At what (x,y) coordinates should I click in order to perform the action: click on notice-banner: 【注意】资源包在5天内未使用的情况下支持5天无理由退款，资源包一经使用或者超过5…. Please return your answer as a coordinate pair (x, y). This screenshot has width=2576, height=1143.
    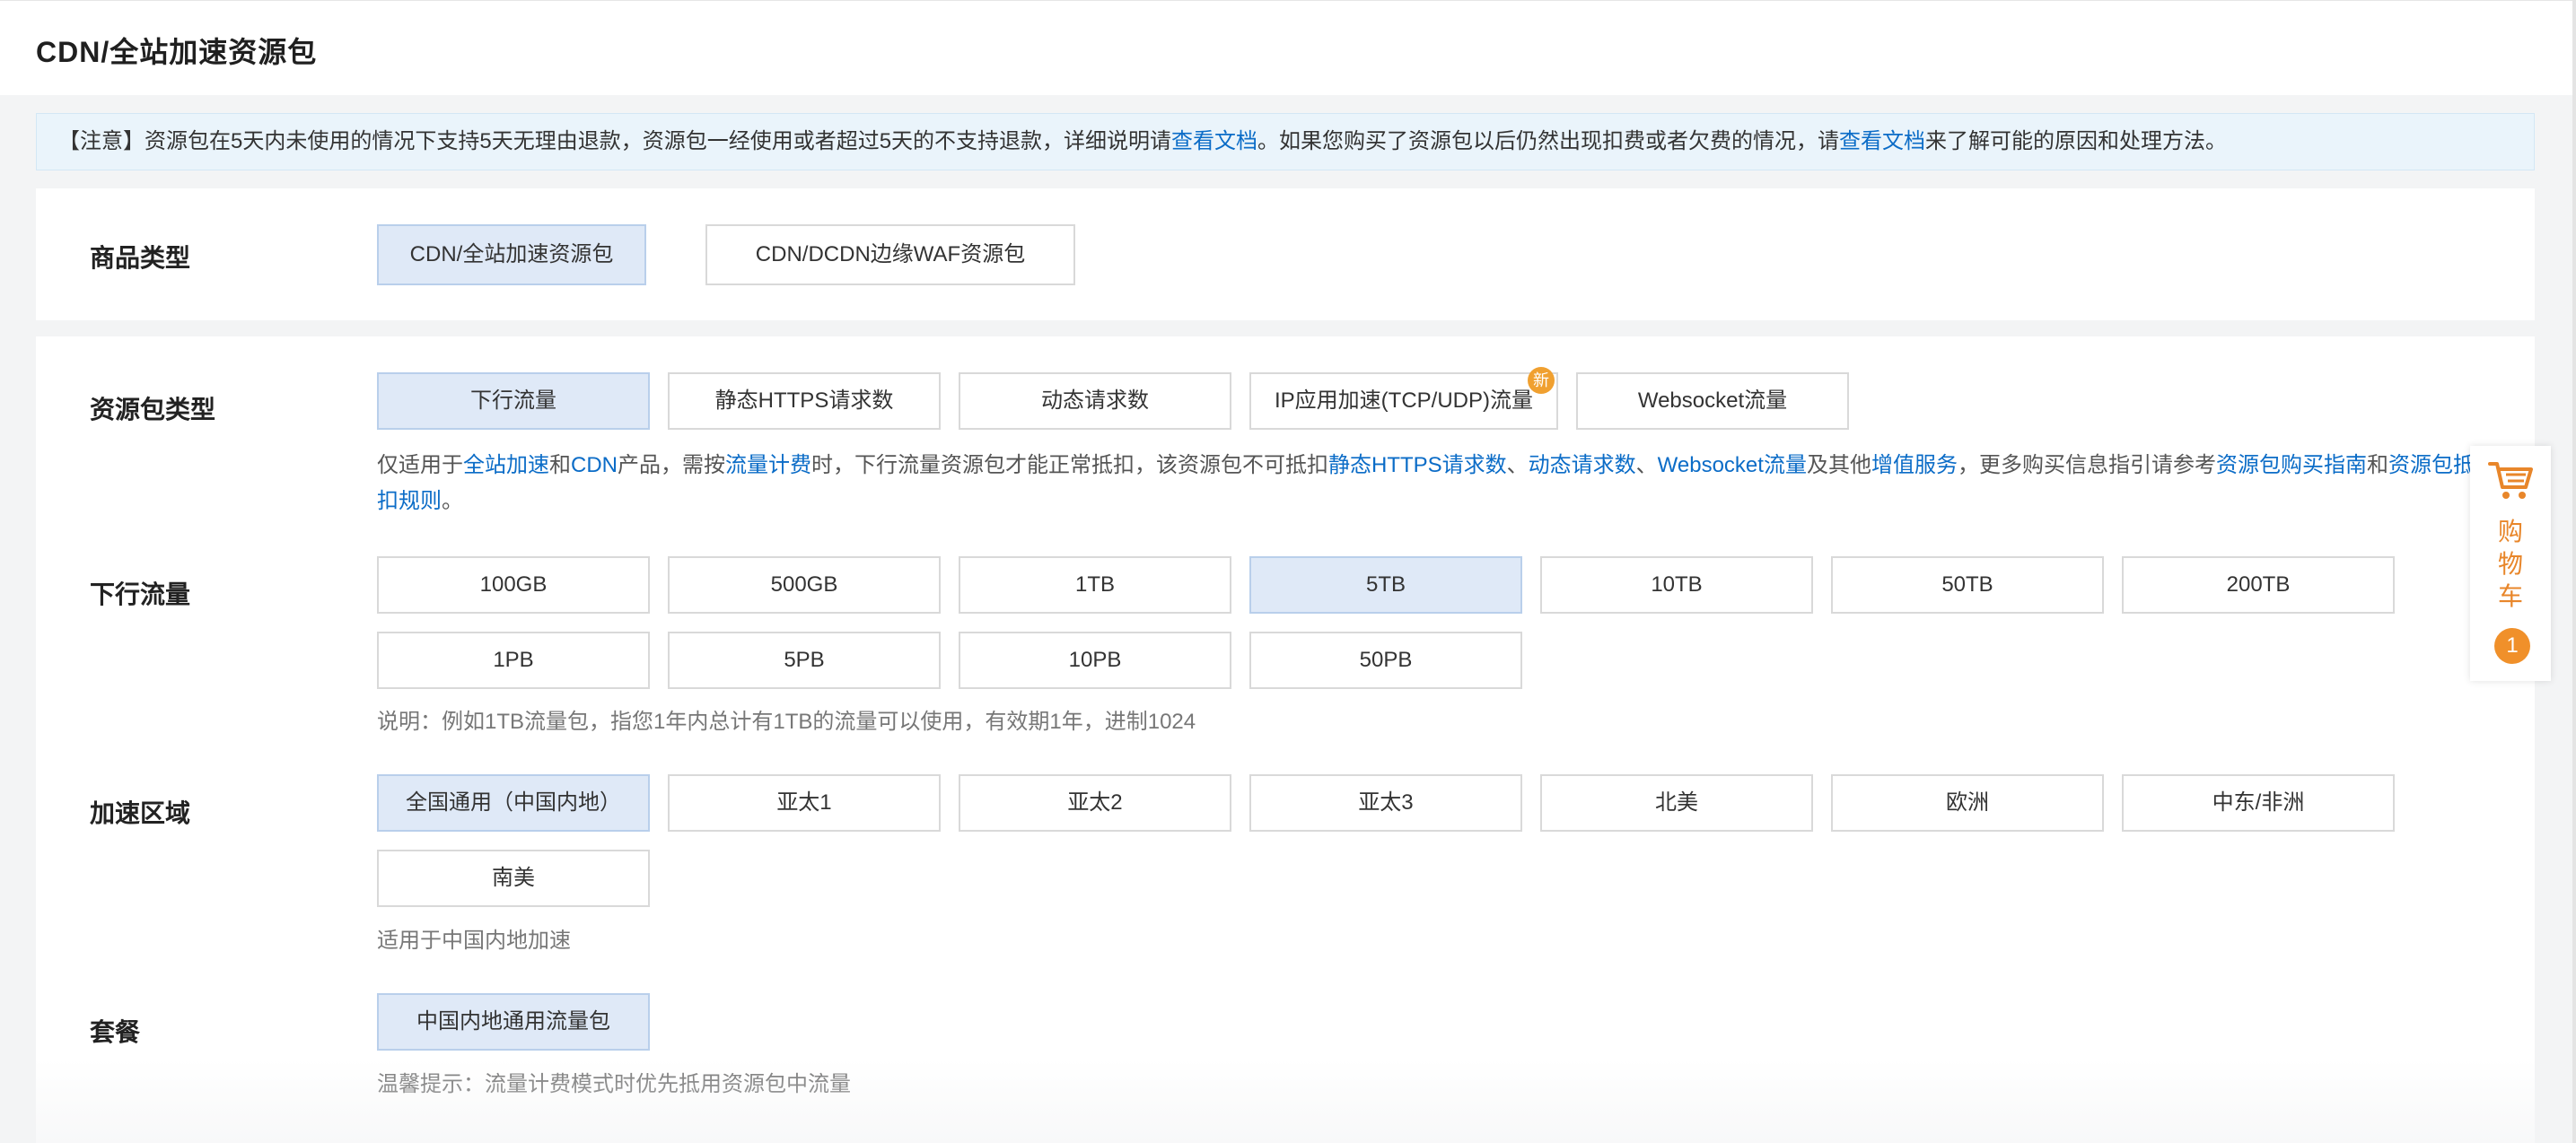
    Looking at the image, I should click on (1285, 141).